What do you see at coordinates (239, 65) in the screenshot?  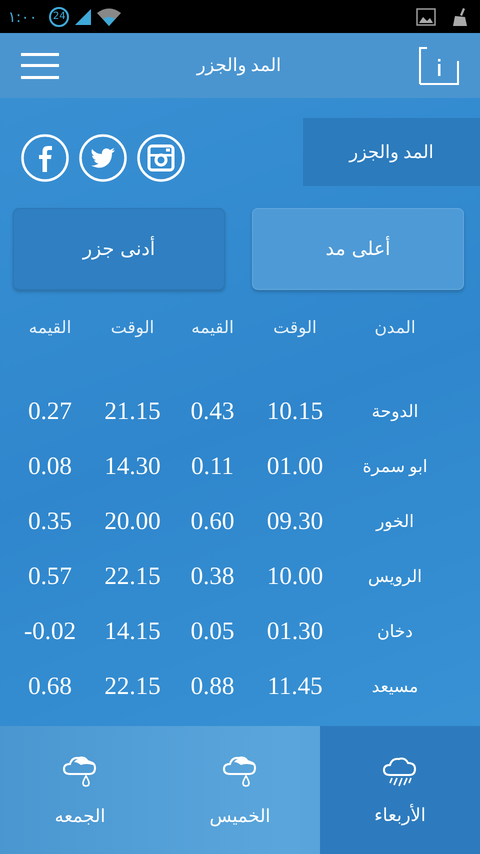 I see `header-title: المد والجزر` at bounding box center [239, 65].